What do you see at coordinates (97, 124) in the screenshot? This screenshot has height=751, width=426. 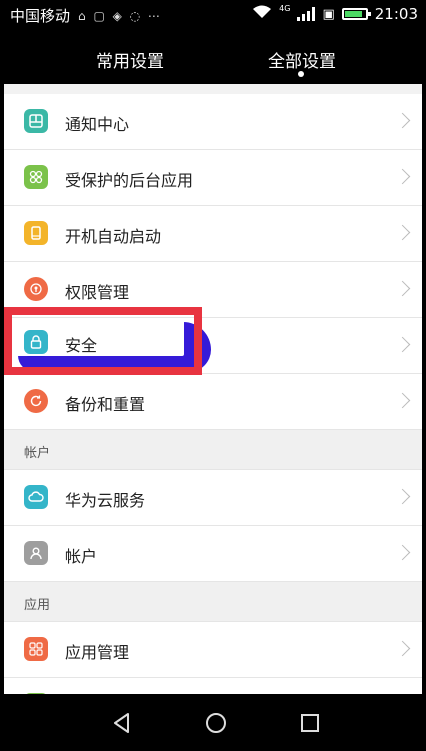 I see `item-label: 通知中心` at bounding box center [97, 124].